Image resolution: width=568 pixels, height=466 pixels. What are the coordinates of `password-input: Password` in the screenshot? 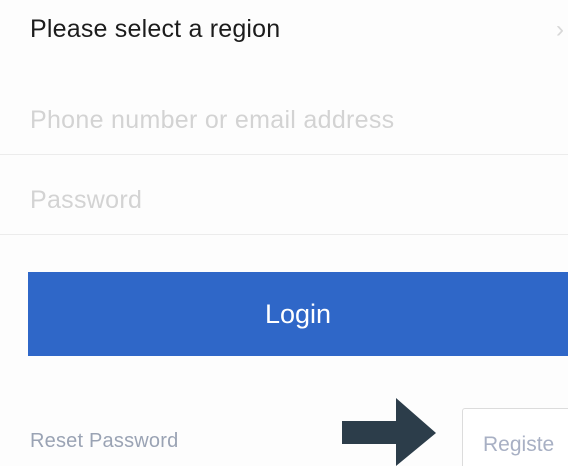 It's located at (284, 201).